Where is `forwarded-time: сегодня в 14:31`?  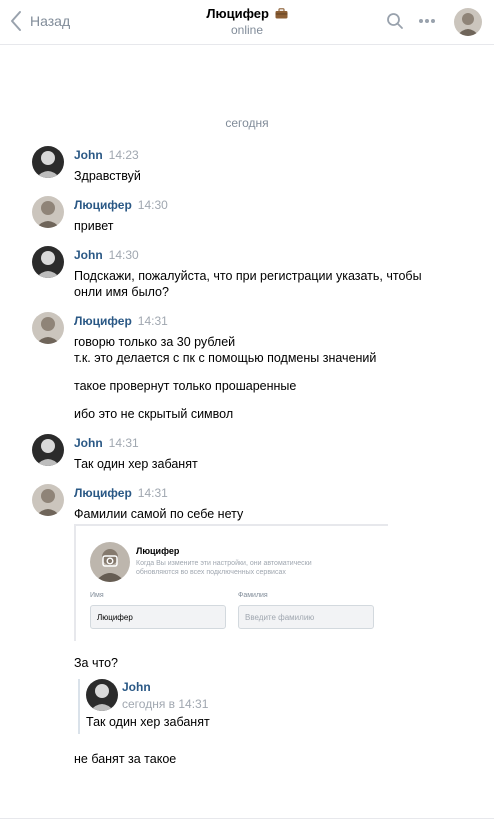
forwarded-time: сегодня в 14:31 is located at coordinates (165, 704).